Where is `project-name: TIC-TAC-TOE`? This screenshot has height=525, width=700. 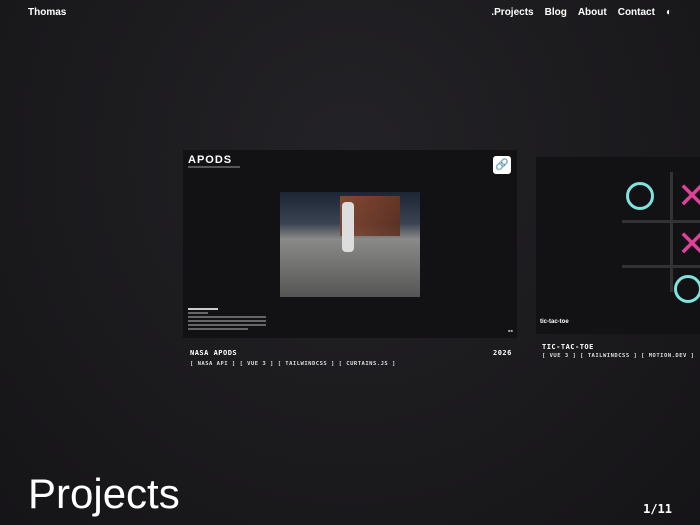 project-name: TIC-TAC-TOE is located at coordinates (568, 347).